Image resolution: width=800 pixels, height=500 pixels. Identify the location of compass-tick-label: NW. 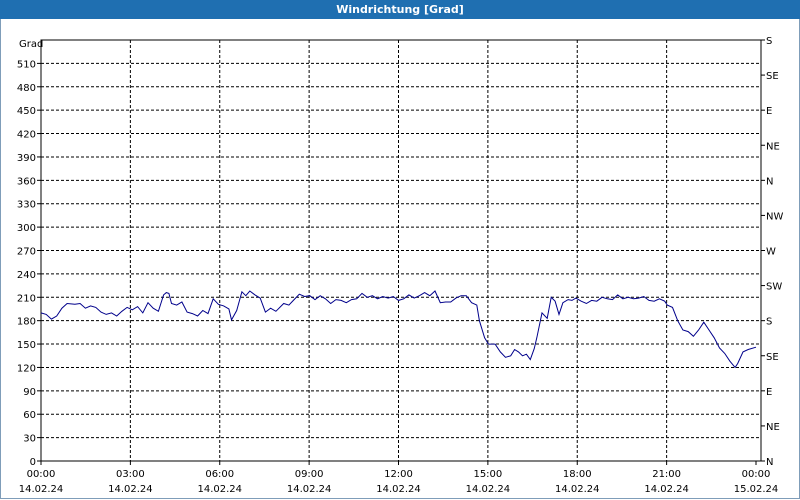
(774, 216).